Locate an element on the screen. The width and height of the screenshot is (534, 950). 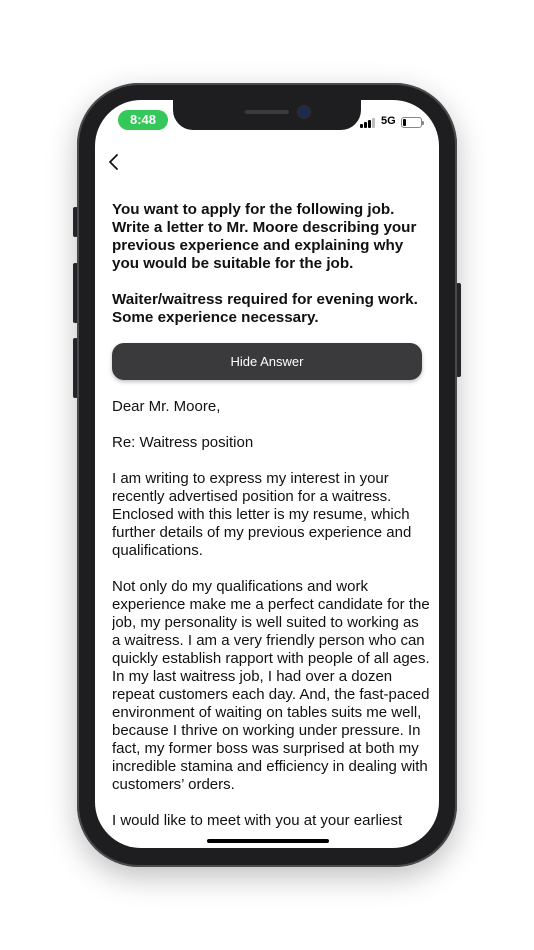
front-camera is located at coordinates (304, 112).